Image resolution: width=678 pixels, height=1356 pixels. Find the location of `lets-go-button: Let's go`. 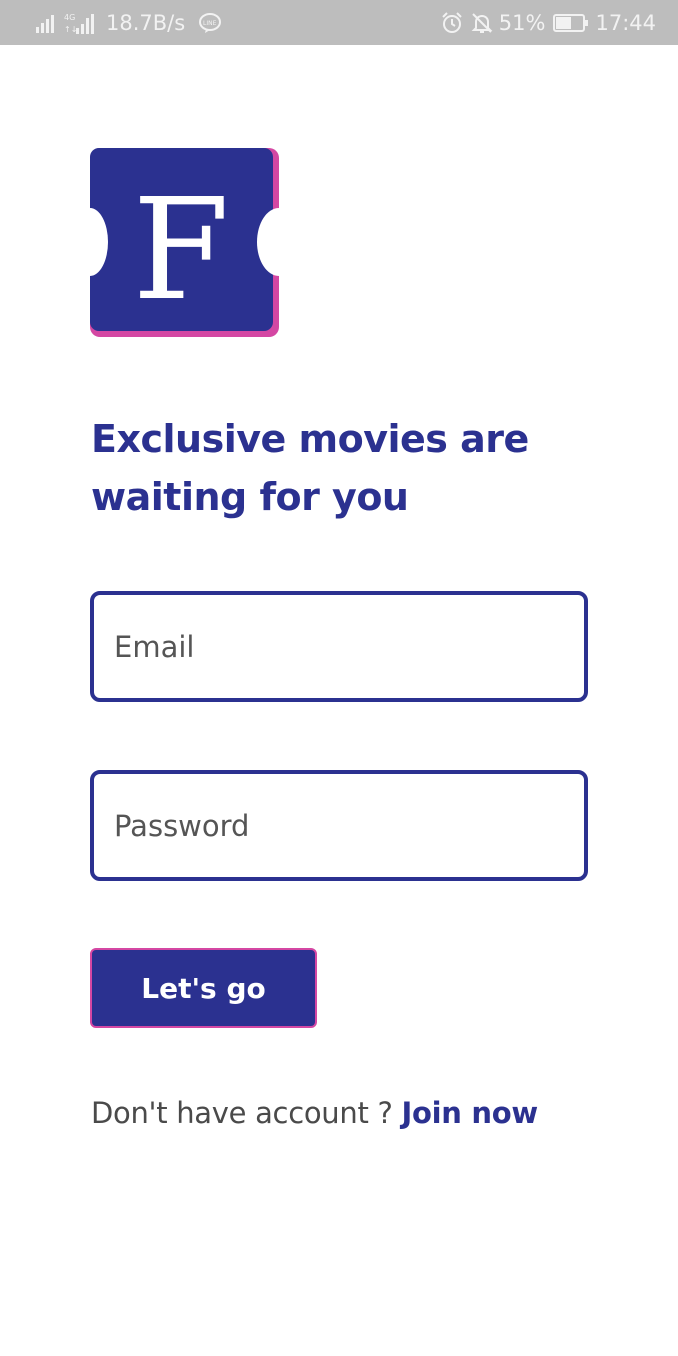

lets-go-button: Let's go is located at coordinates (203, 988).